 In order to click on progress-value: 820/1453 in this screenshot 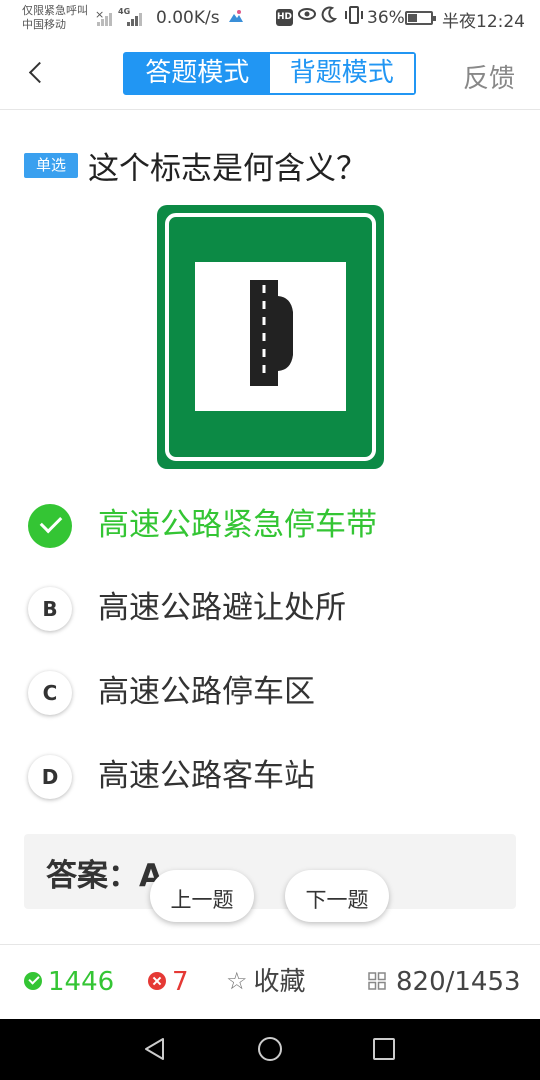, I will do `click(458, 982)`.